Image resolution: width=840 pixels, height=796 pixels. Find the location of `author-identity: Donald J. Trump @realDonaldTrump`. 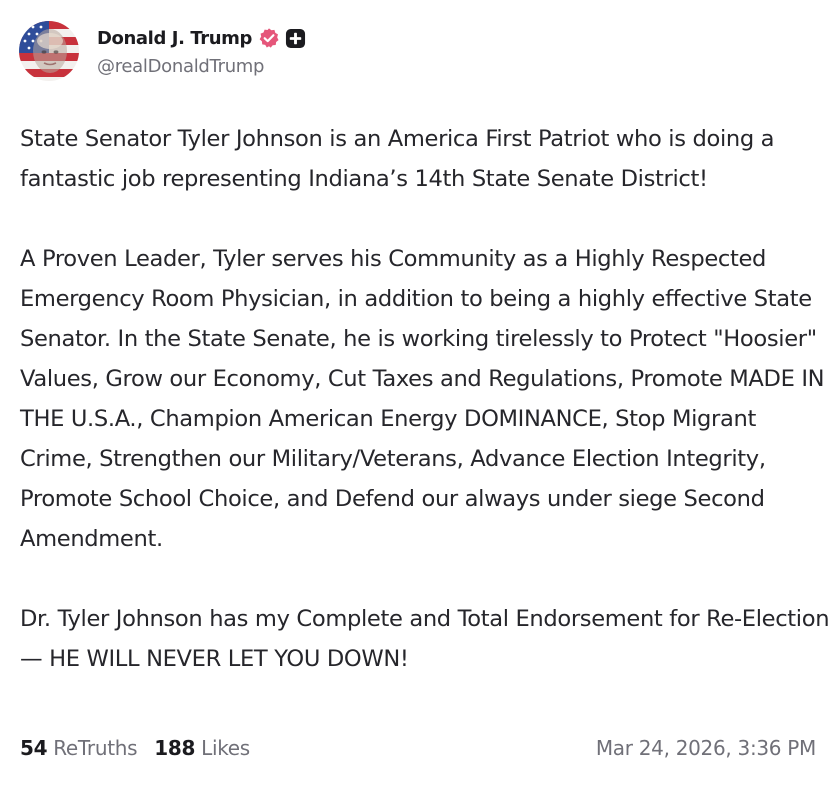

author-identity: Donald J. Trump @realDonaldTrump is located at coordinates (201, 51).